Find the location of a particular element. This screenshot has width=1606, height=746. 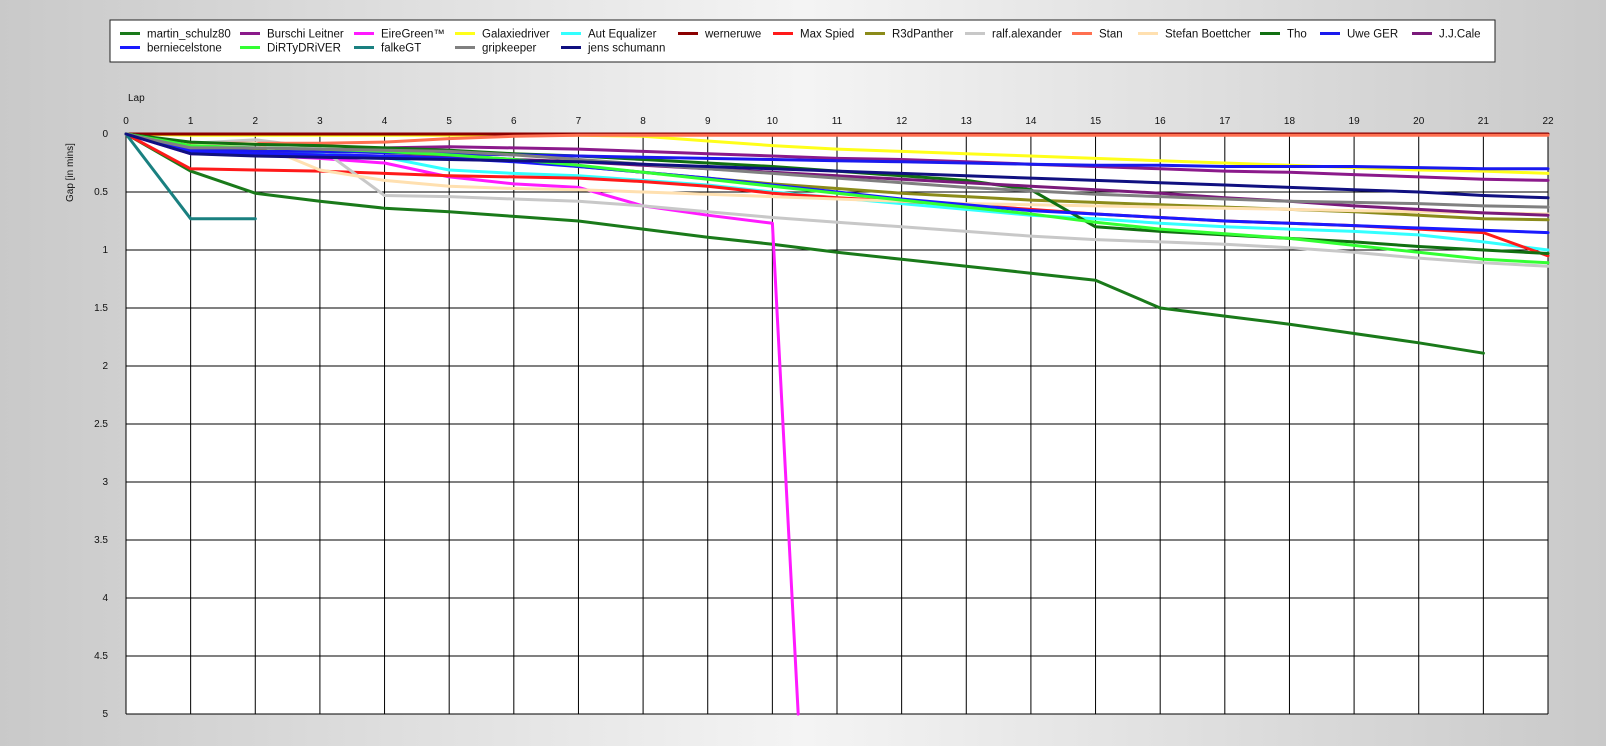

y-tick-labels: 0 0.5 1 1.5 2 2.5 3 3.5 4 4.5 5 is located at coordinates (101, 424).